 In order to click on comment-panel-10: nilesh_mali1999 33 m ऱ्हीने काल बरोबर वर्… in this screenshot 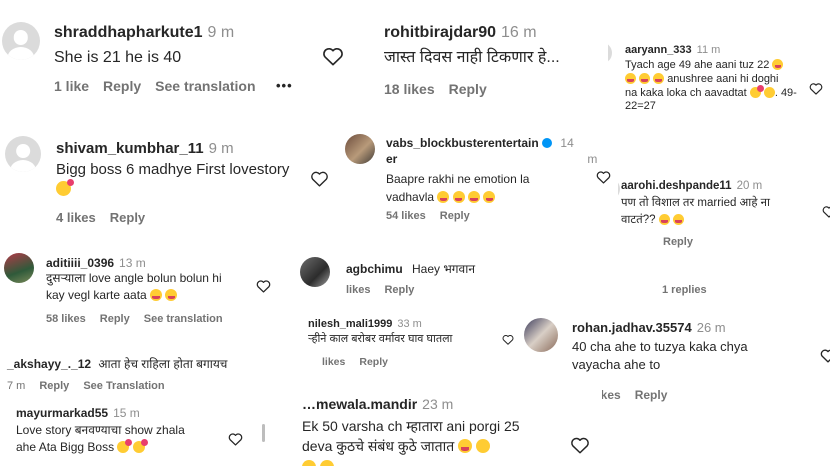, I will do `click(413, 343)`.